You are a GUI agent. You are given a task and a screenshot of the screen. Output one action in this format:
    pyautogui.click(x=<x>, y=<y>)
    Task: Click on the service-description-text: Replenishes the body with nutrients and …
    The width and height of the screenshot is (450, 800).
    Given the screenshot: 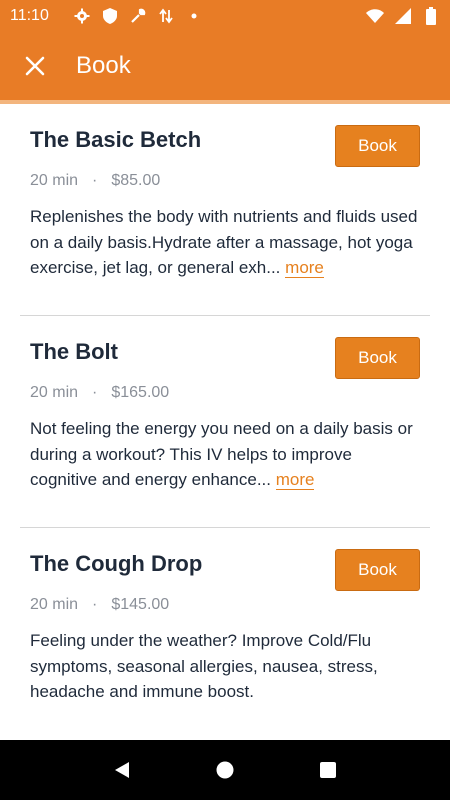 What is the action you would take?
    pyautogui.click(x=224, y=242)
    